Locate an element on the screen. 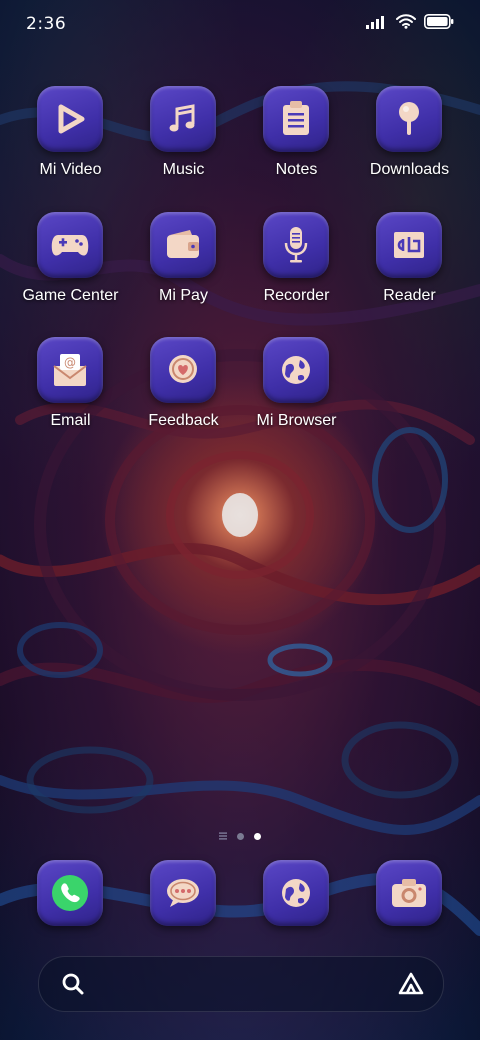 Image resolution: width=480 pixels, height=1040 pixels. app-mi-pay: Mi Pay is located at coordinates (183, 268).